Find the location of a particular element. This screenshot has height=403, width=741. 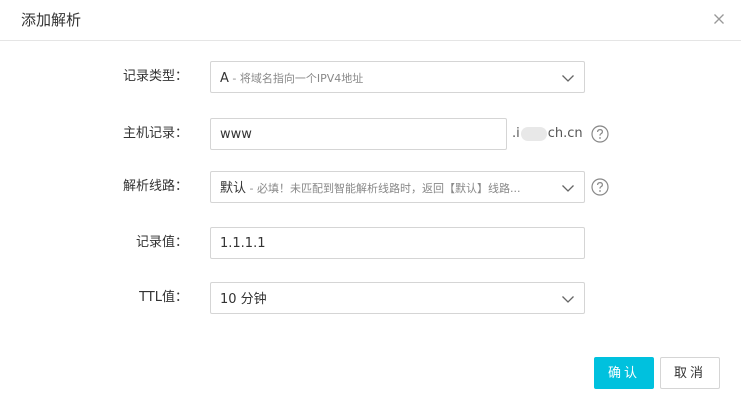

host-record-label: 主机记录： is located at coordinates (155, 133).